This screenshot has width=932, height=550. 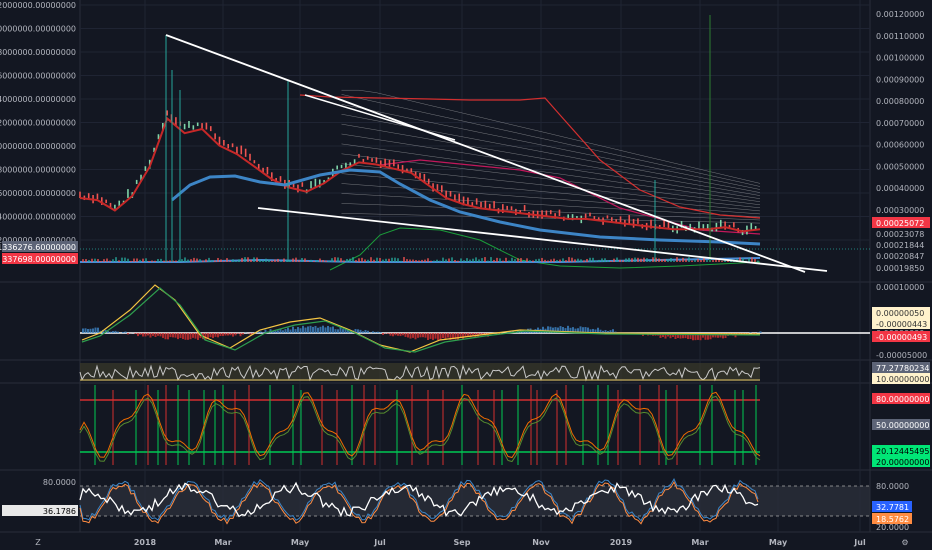 What do you see at coordinates (551, 166) in the screenshot?
I see `envelope-line` at bounding box center [551, 166].